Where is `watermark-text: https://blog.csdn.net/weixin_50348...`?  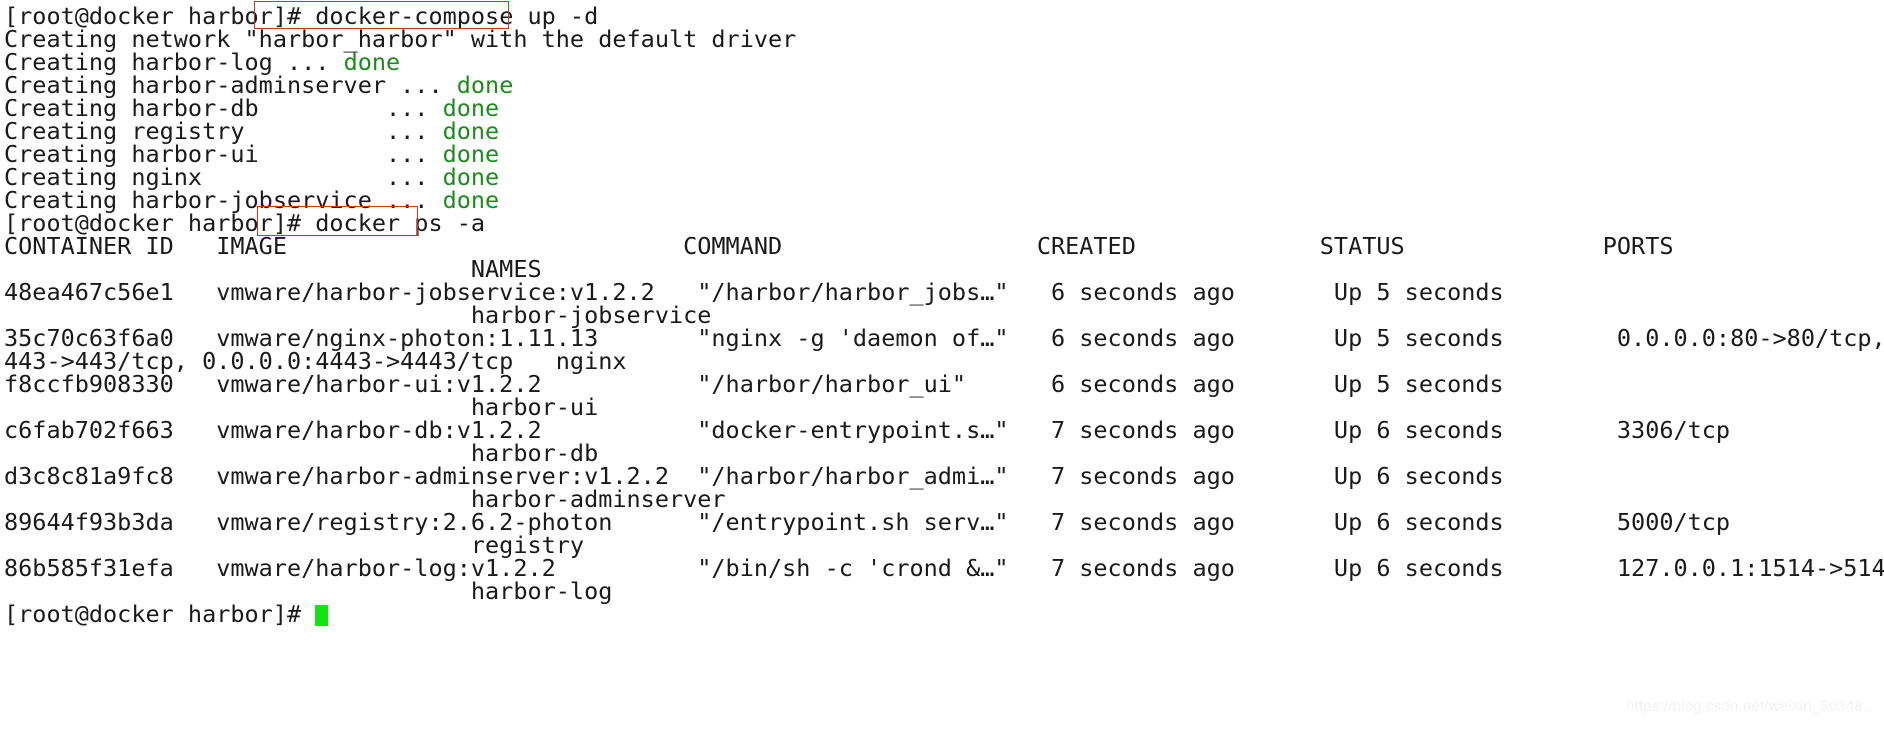
watermark-text: https://blog.csdn.net/weixin_50348... is located at coordinates (1750, 706).